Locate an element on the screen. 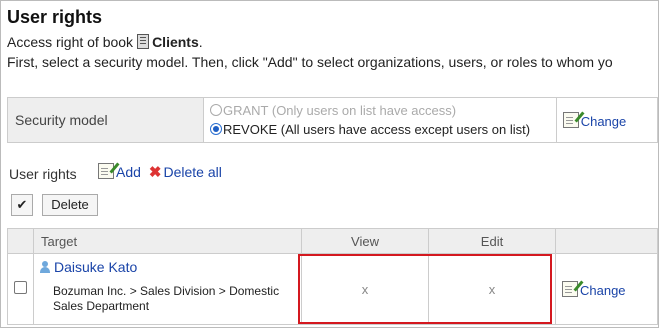 The height and width of the screenshot is (328, 659). header-target-label: Target is located at coordinates (59, 241).